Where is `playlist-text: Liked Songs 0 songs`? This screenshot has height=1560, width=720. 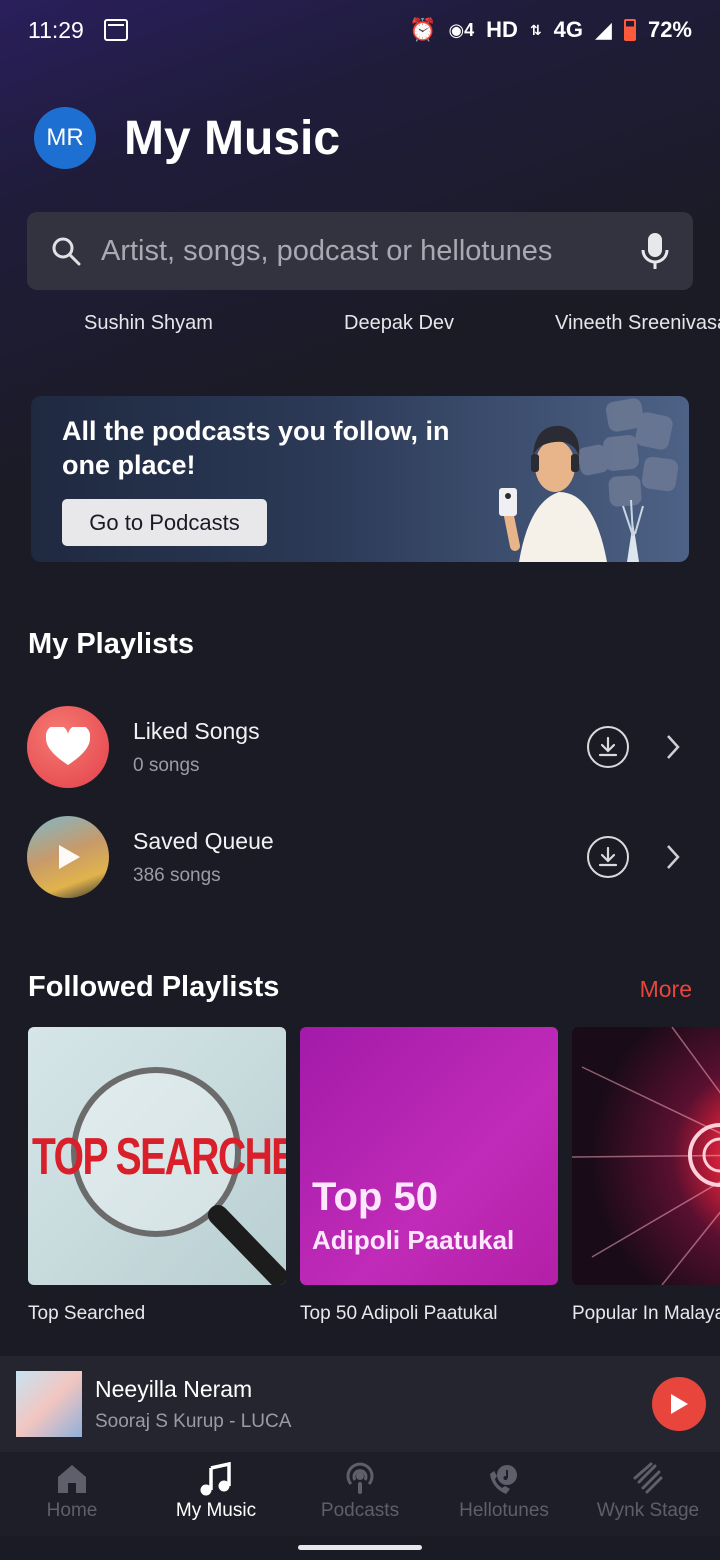 playlist-text: Liked Songs 0 songs is located at coordinates (360, 747).